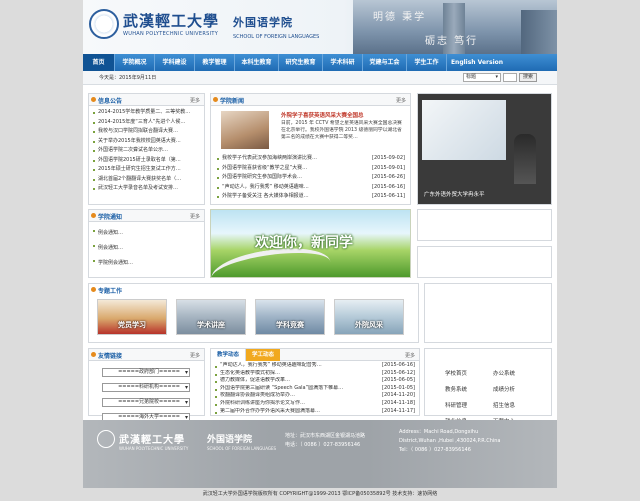  What do you see at coordinates (171, 21) in the screenshot?
I see `university-name-cn: 武漢輕工大學` at bounding box center [171, 21].